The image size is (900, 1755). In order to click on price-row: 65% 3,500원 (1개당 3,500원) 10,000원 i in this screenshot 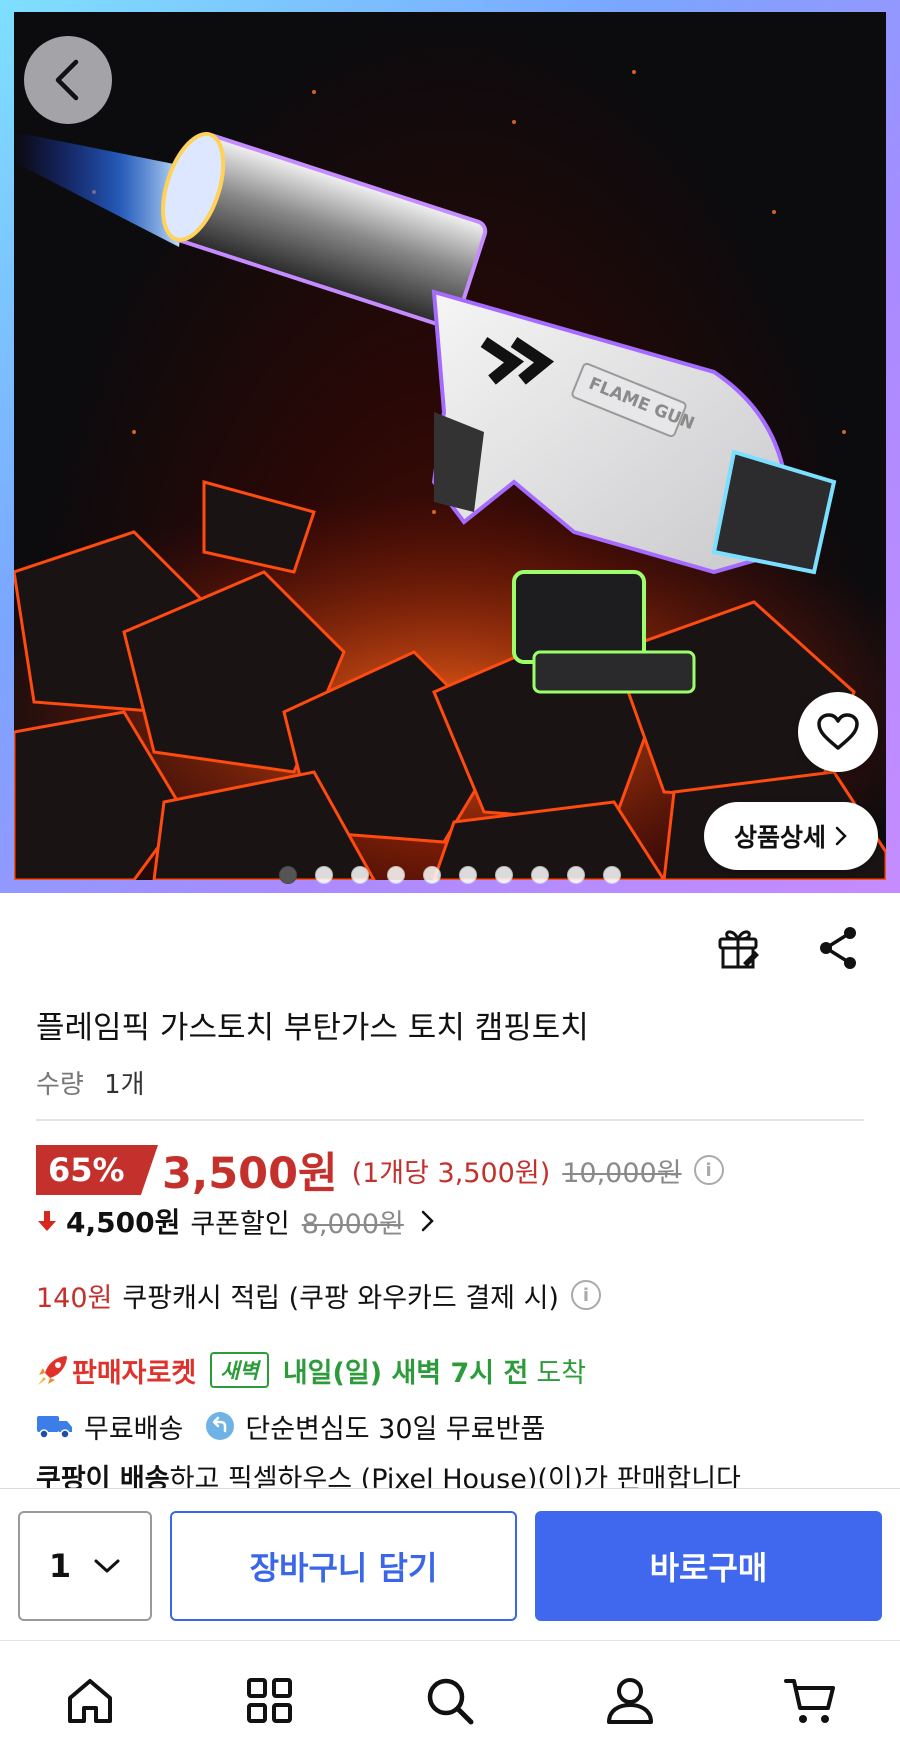, I will do `click(380, 1171)`.